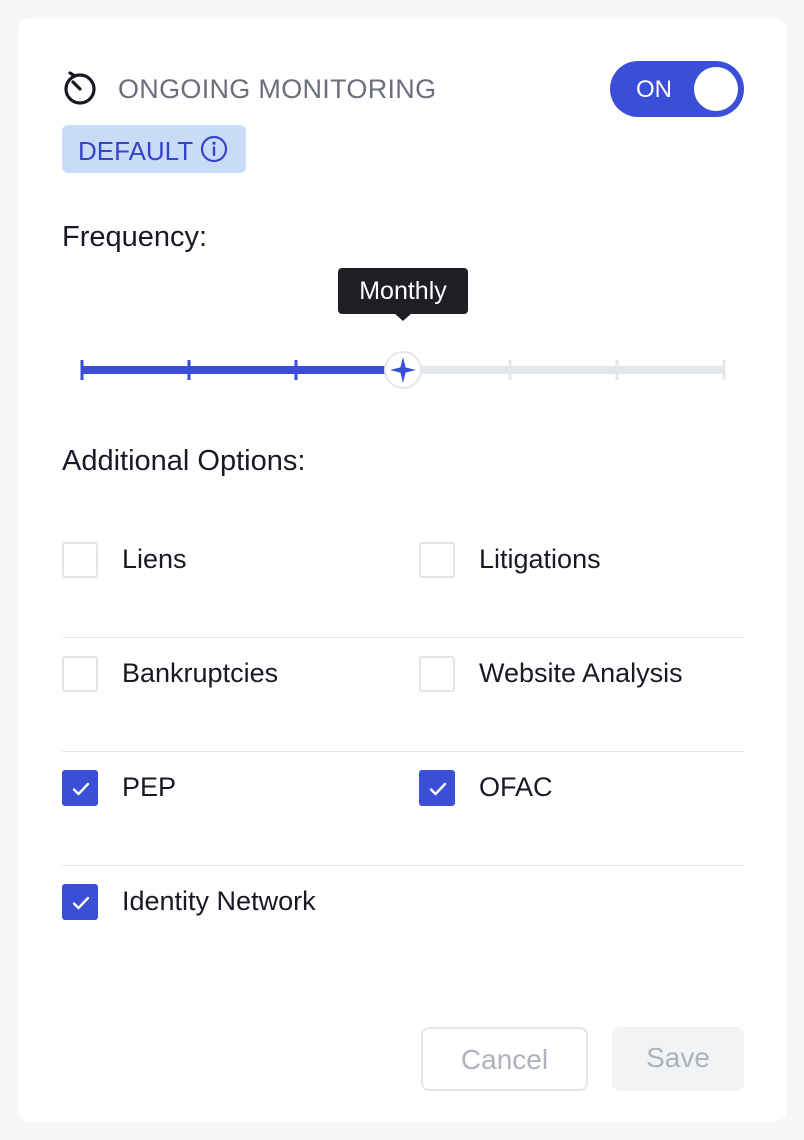 Image resolution: width=804 pixels, height=1140 pixels. I want to click on option-label: PEP, so click(149, 787).